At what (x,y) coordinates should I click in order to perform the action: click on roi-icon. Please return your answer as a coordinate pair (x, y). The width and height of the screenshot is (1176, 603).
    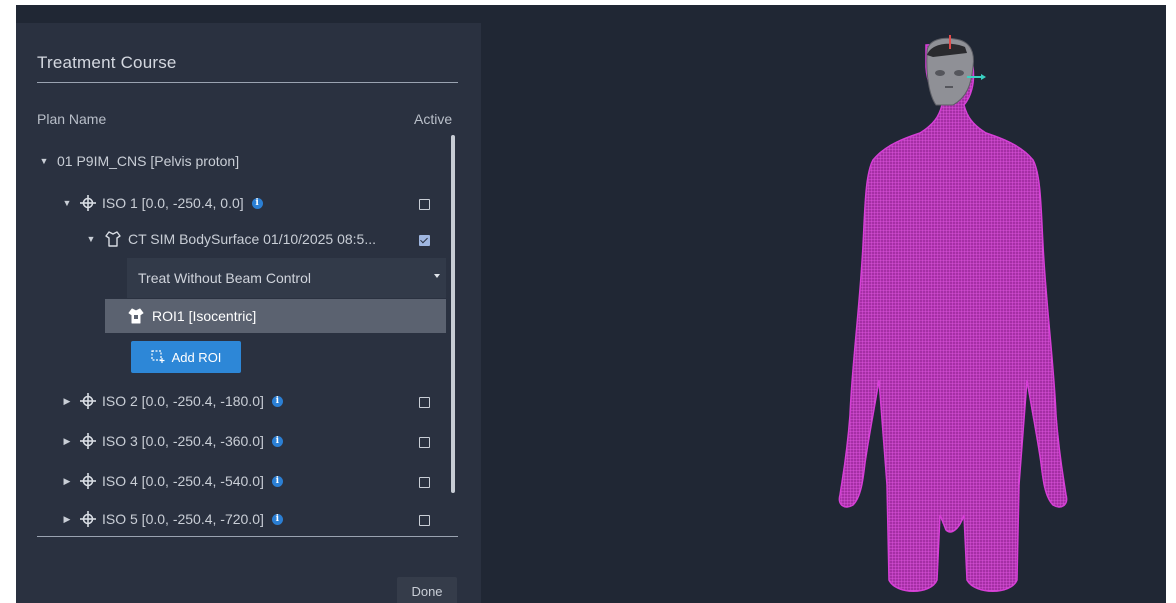
    Looking at the image, I should click on (136, 316).